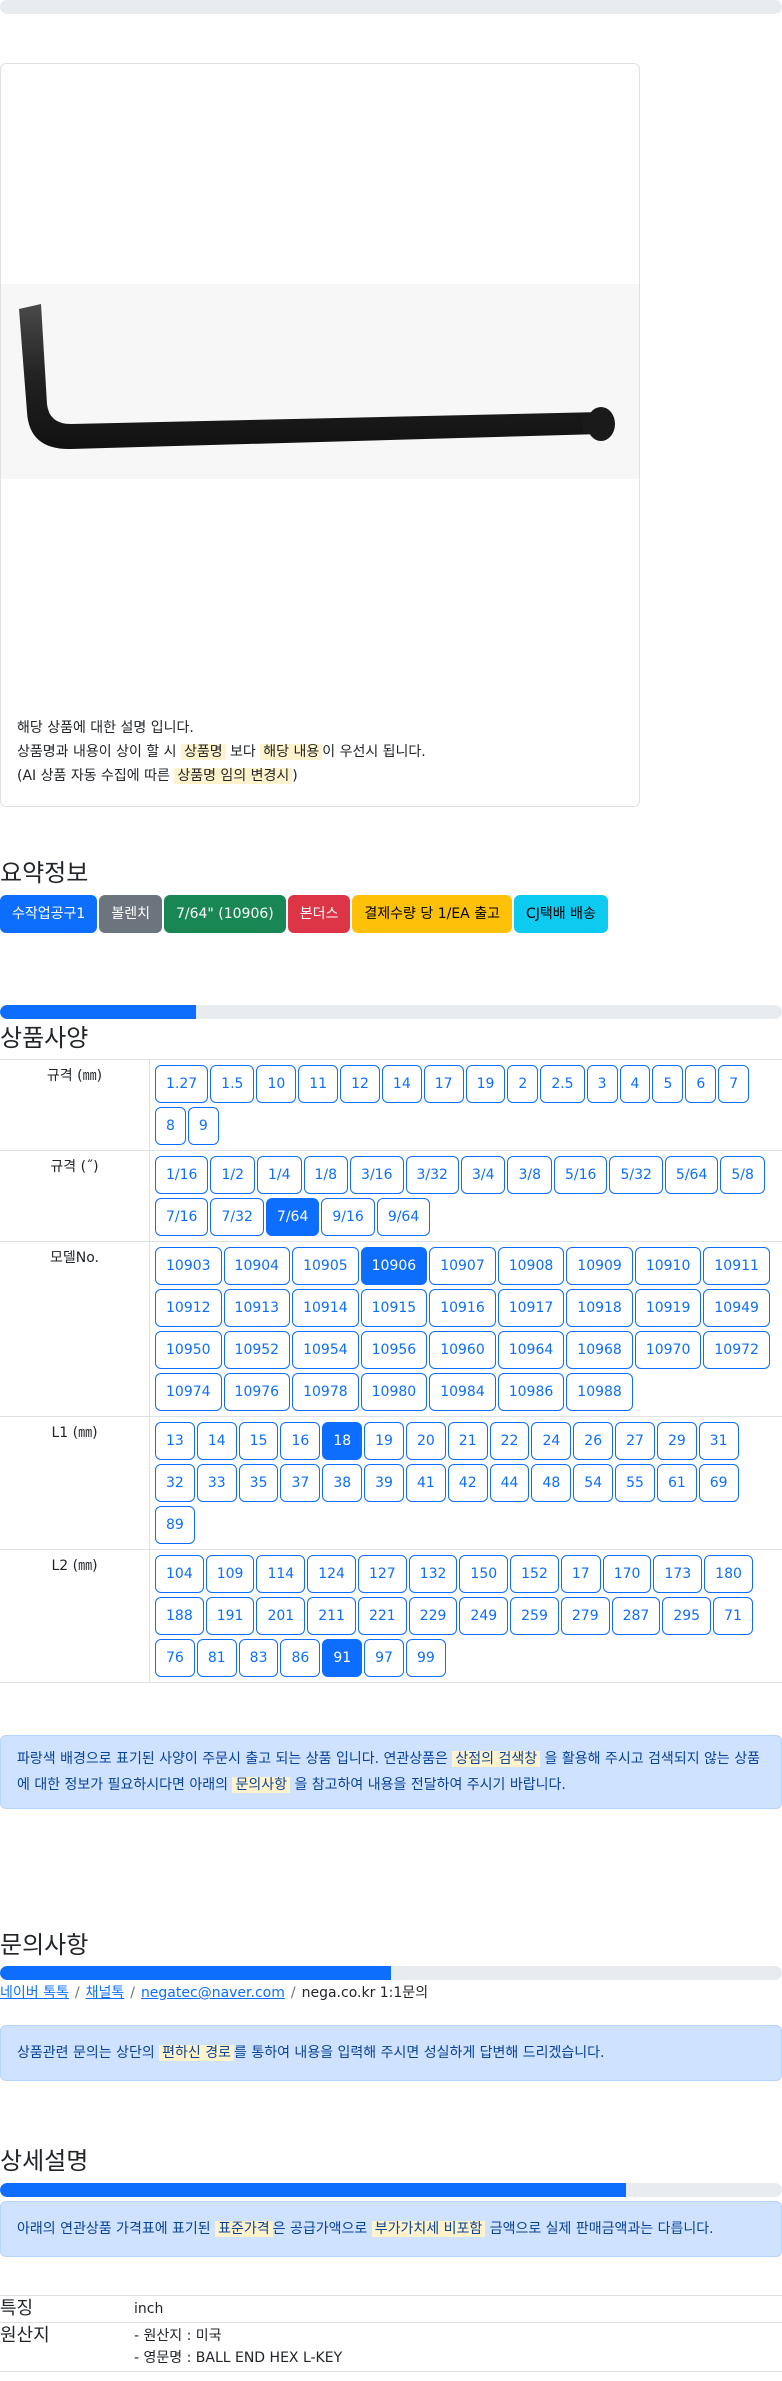  What do you see at coordinates (636, 1616) in the screenshot?
I see `spec-option-button: 287` at bounding box center [636, 1616].